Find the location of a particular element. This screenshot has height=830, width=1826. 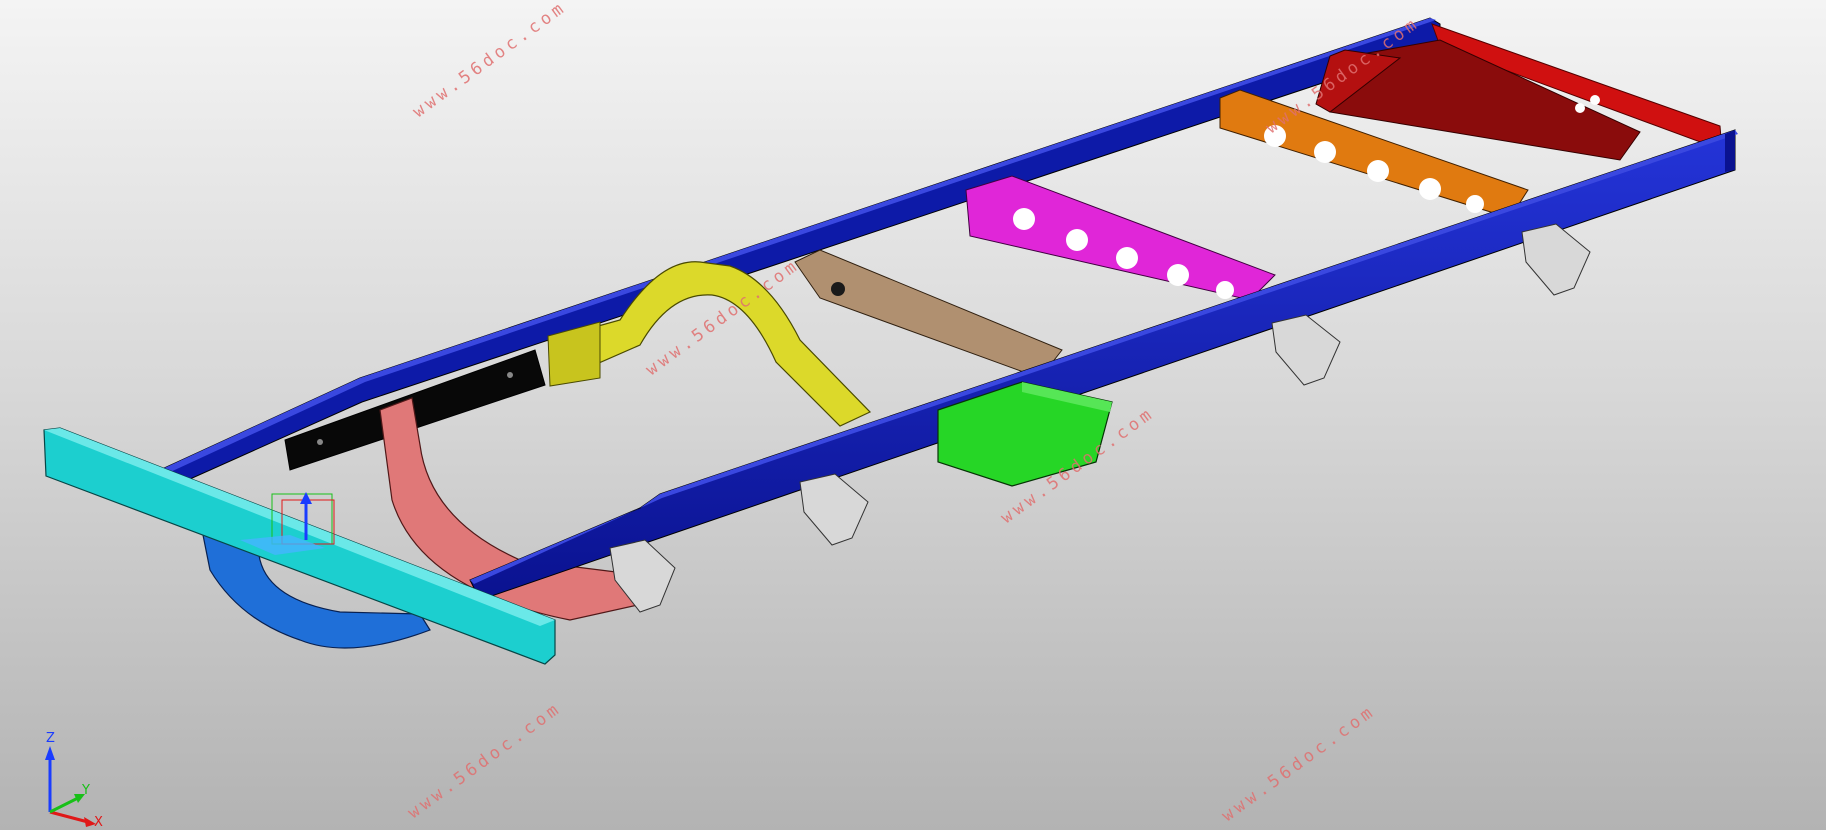

y-axis-label: Y is located at coordinates (85, 790).